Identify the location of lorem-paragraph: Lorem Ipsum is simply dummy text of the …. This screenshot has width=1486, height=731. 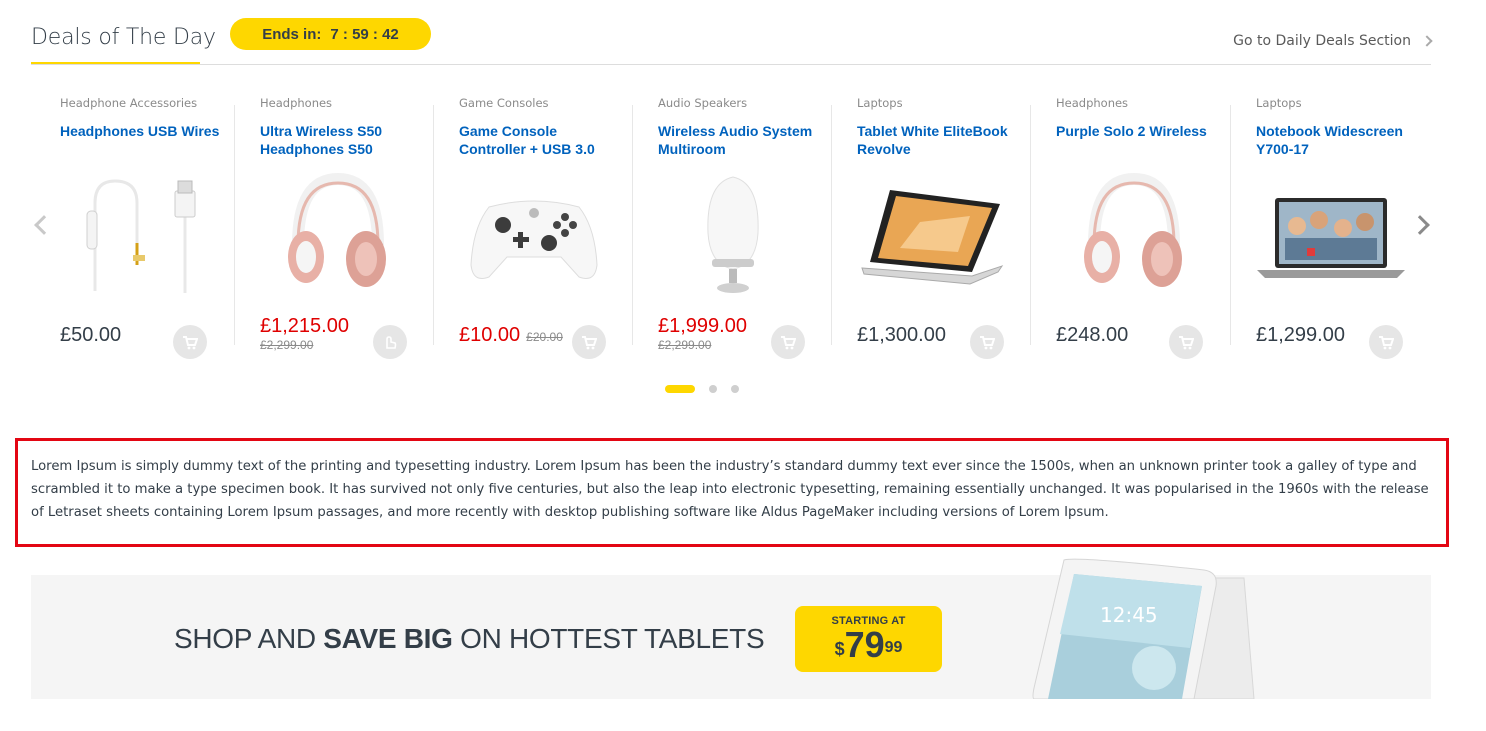
(730, 489).